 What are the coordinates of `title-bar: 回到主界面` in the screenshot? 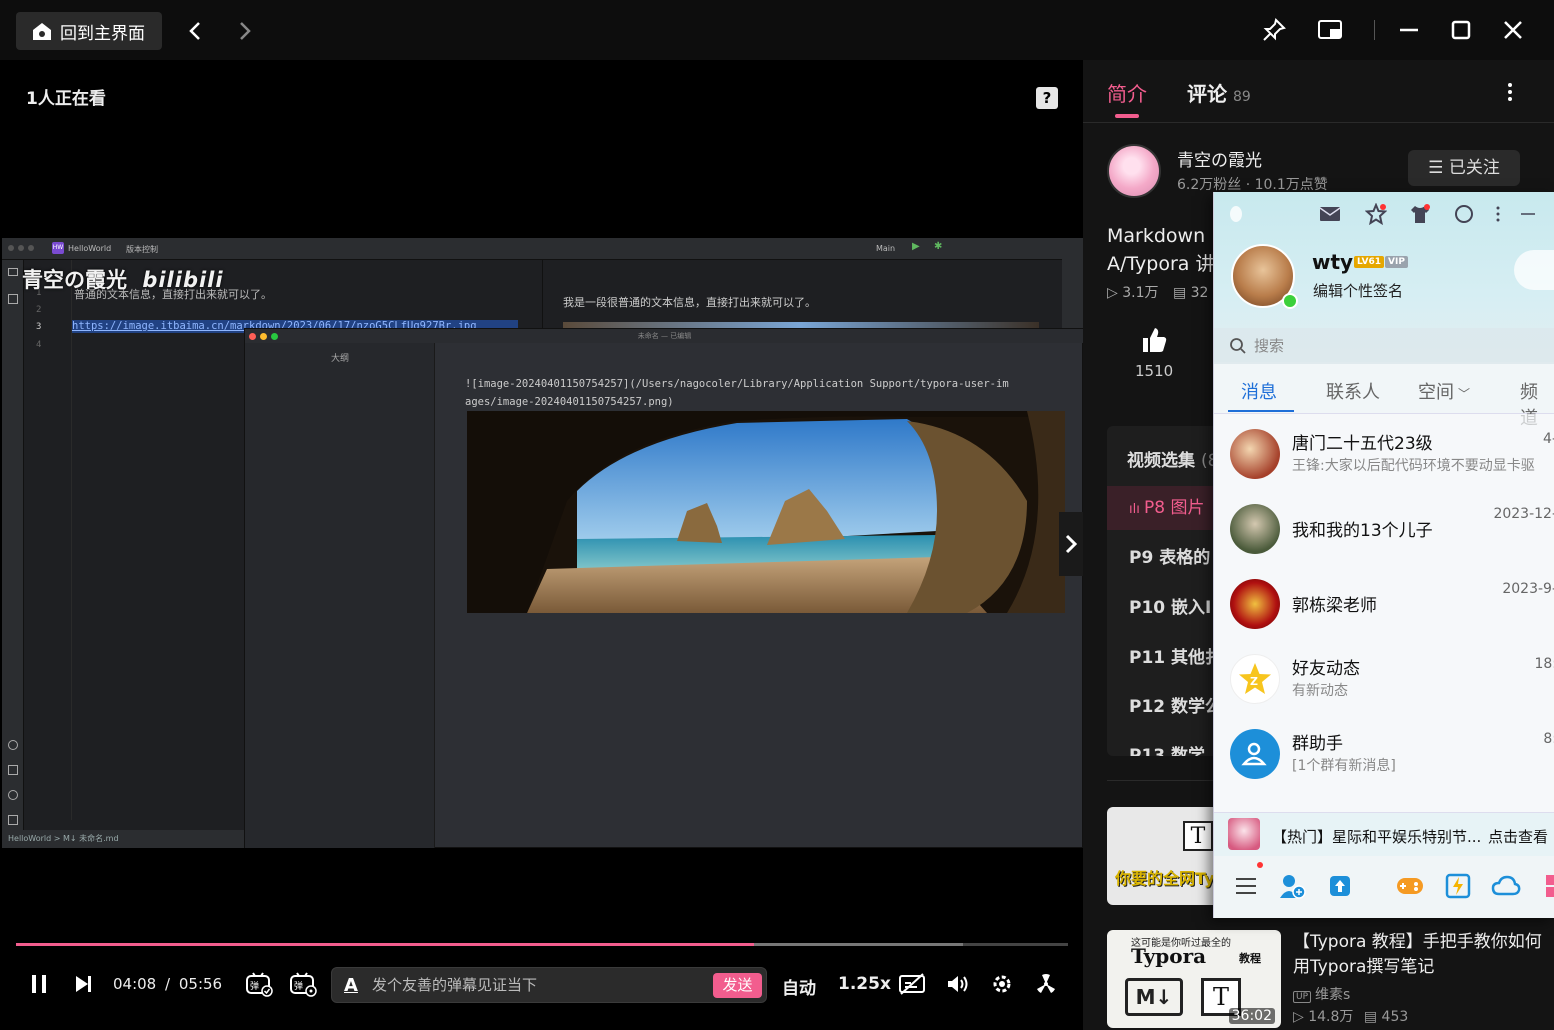 It's located at (777, 30).